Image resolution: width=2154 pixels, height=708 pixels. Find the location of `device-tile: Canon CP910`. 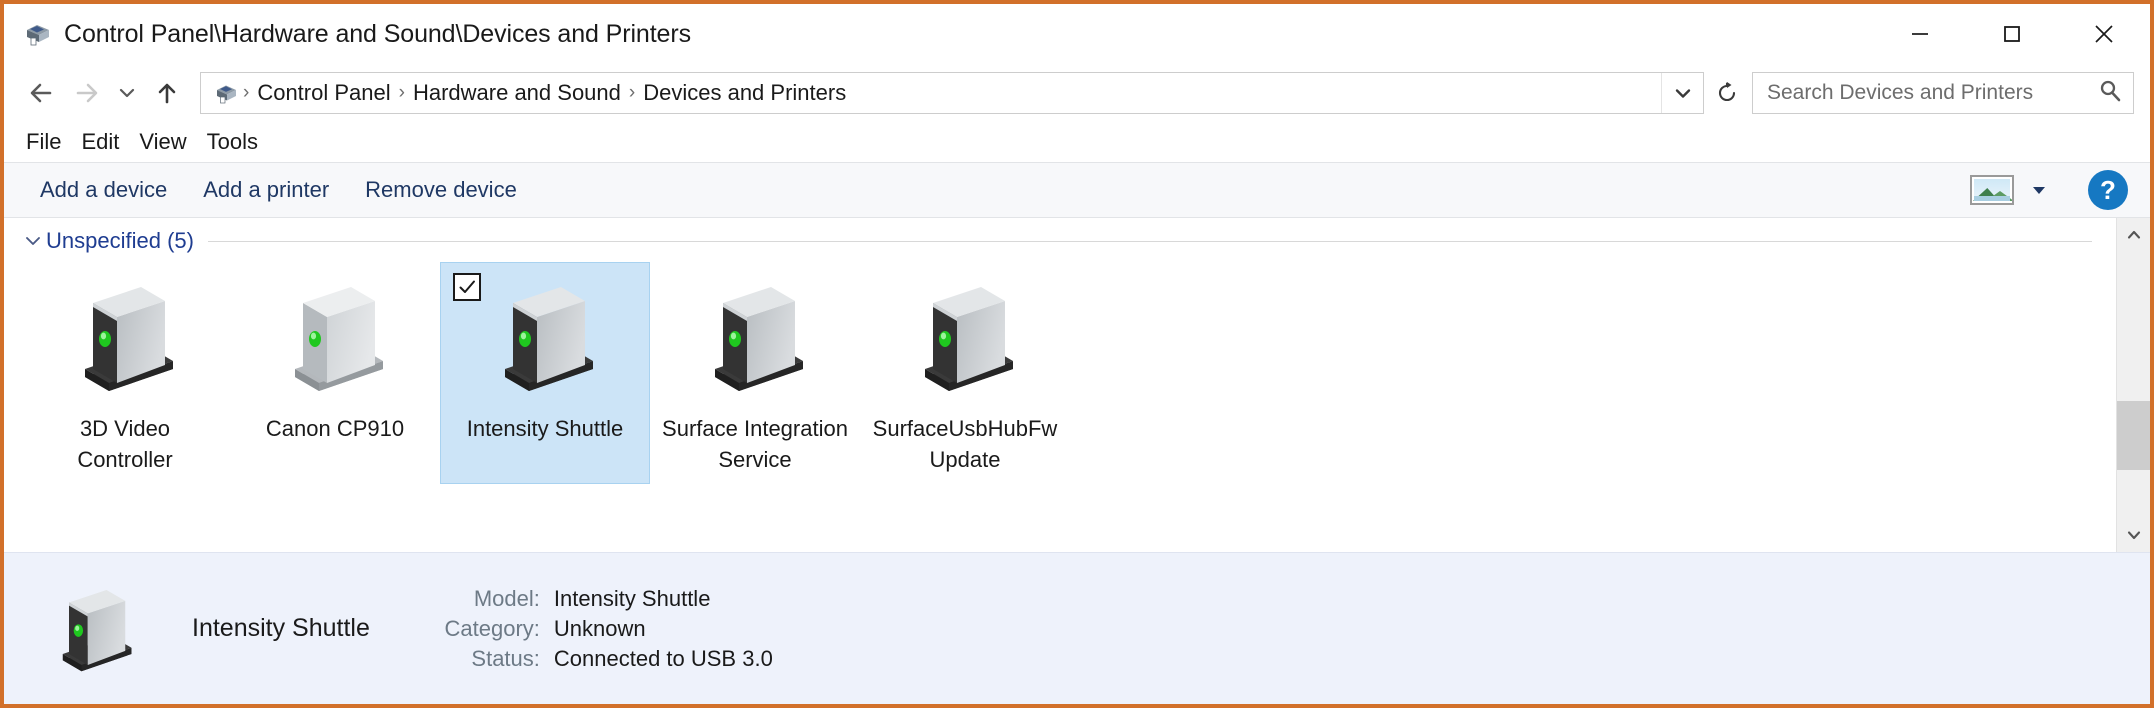

device-tile: Canon CP910 is located at coordinates (335, 373).